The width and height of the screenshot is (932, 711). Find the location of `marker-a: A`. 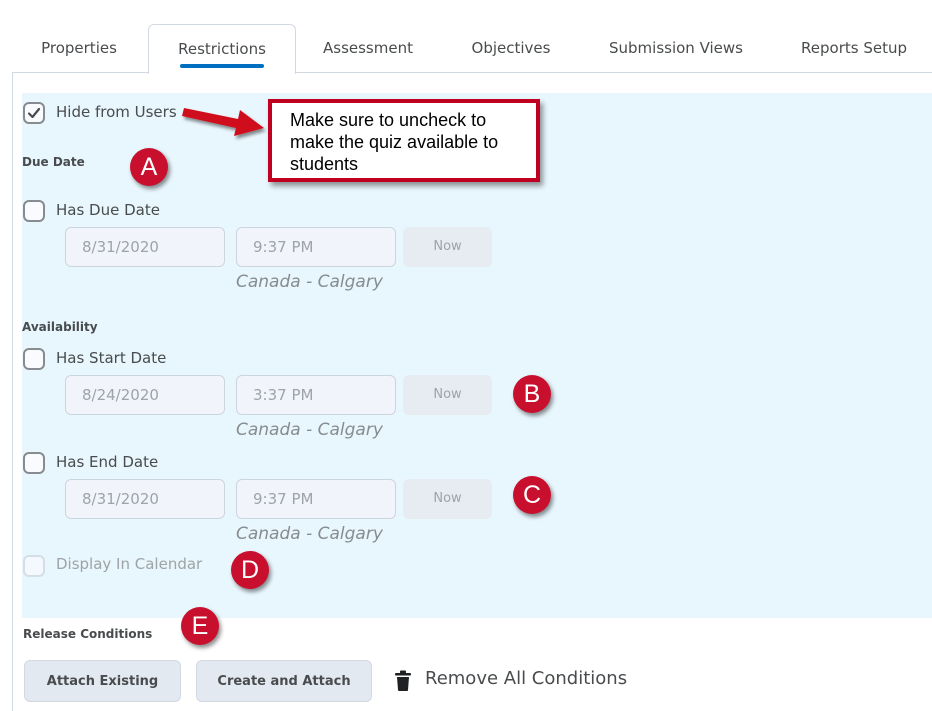

marker-a: A is located at coordinates (149, 167).